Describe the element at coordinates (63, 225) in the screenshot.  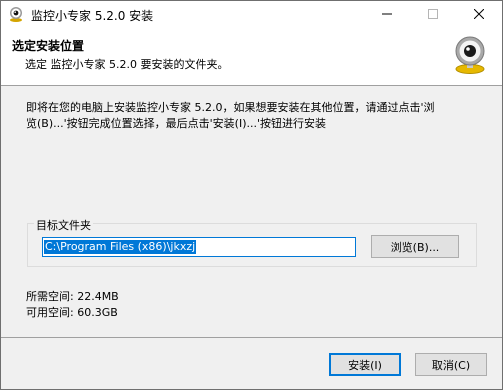
I see `destination-folder-label: 目标文件夹` at that location.